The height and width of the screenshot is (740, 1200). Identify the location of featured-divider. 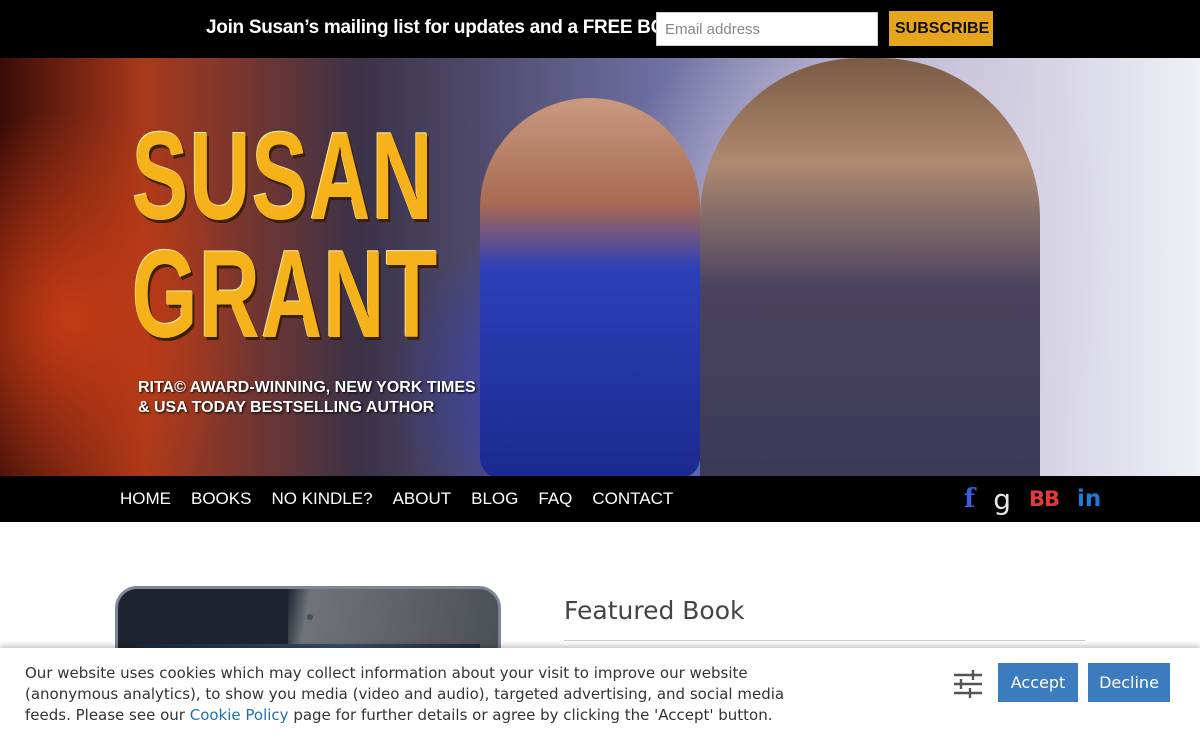
(824, 640).